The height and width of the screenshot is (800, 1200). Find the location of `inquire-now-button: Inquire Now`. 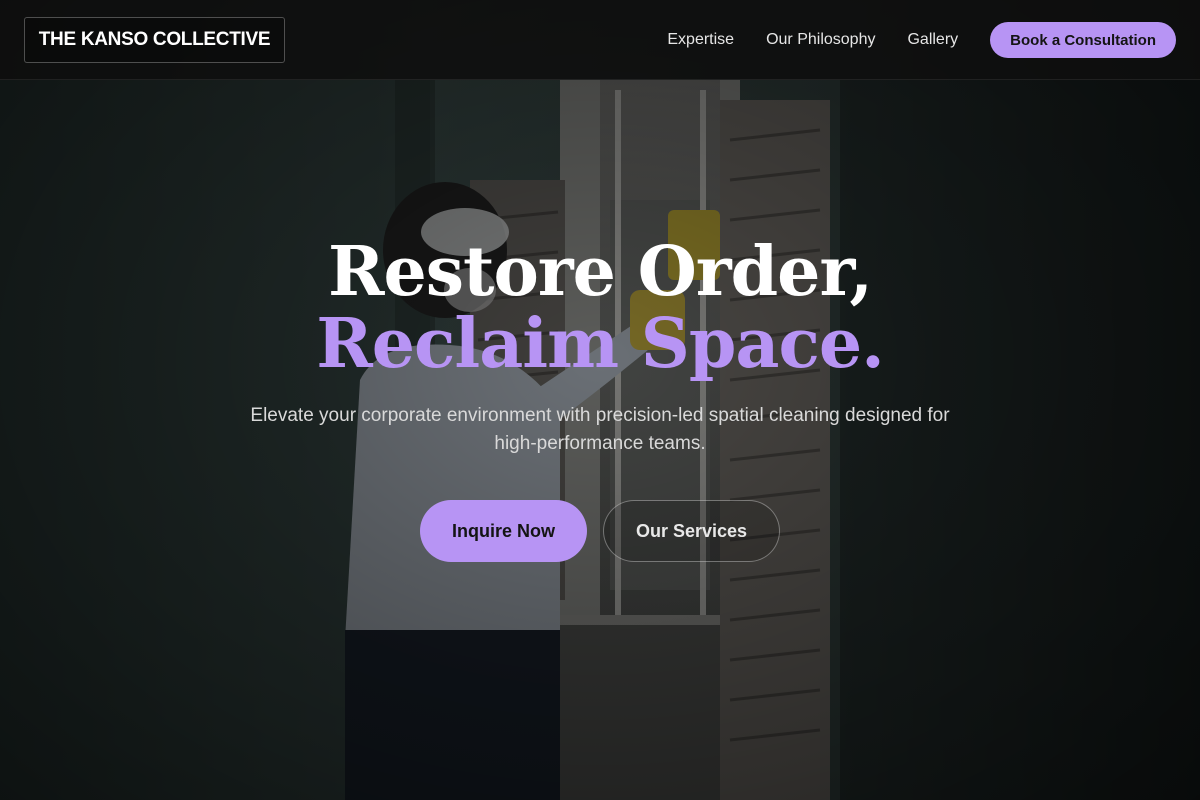

inquire-now-button: Inquire Now is located at coordinates (503, 531).